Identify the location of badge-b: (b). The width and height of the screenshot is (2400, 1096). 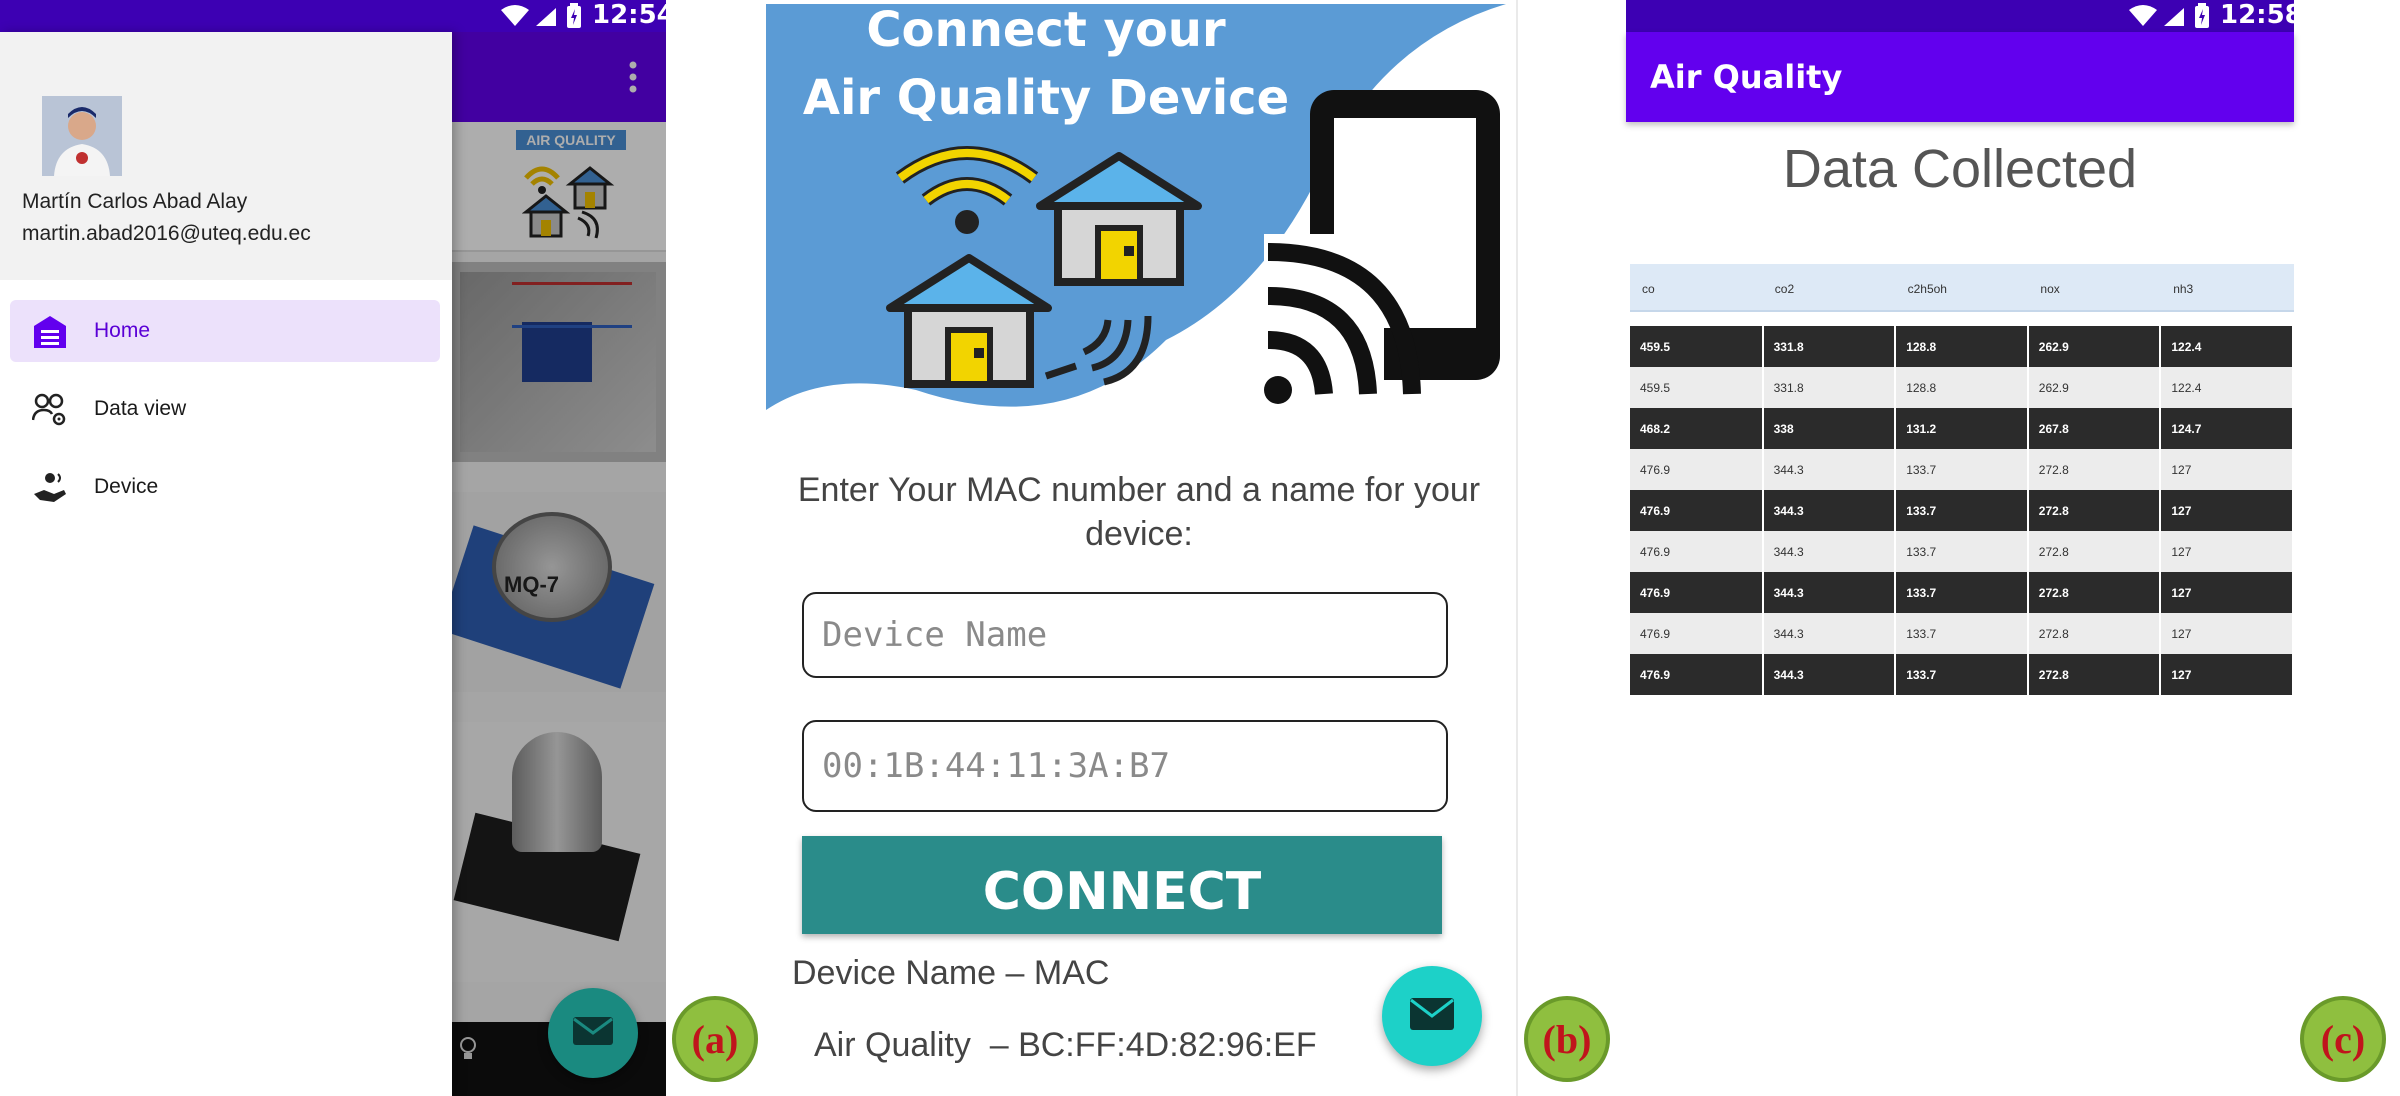
(1567, 1039).